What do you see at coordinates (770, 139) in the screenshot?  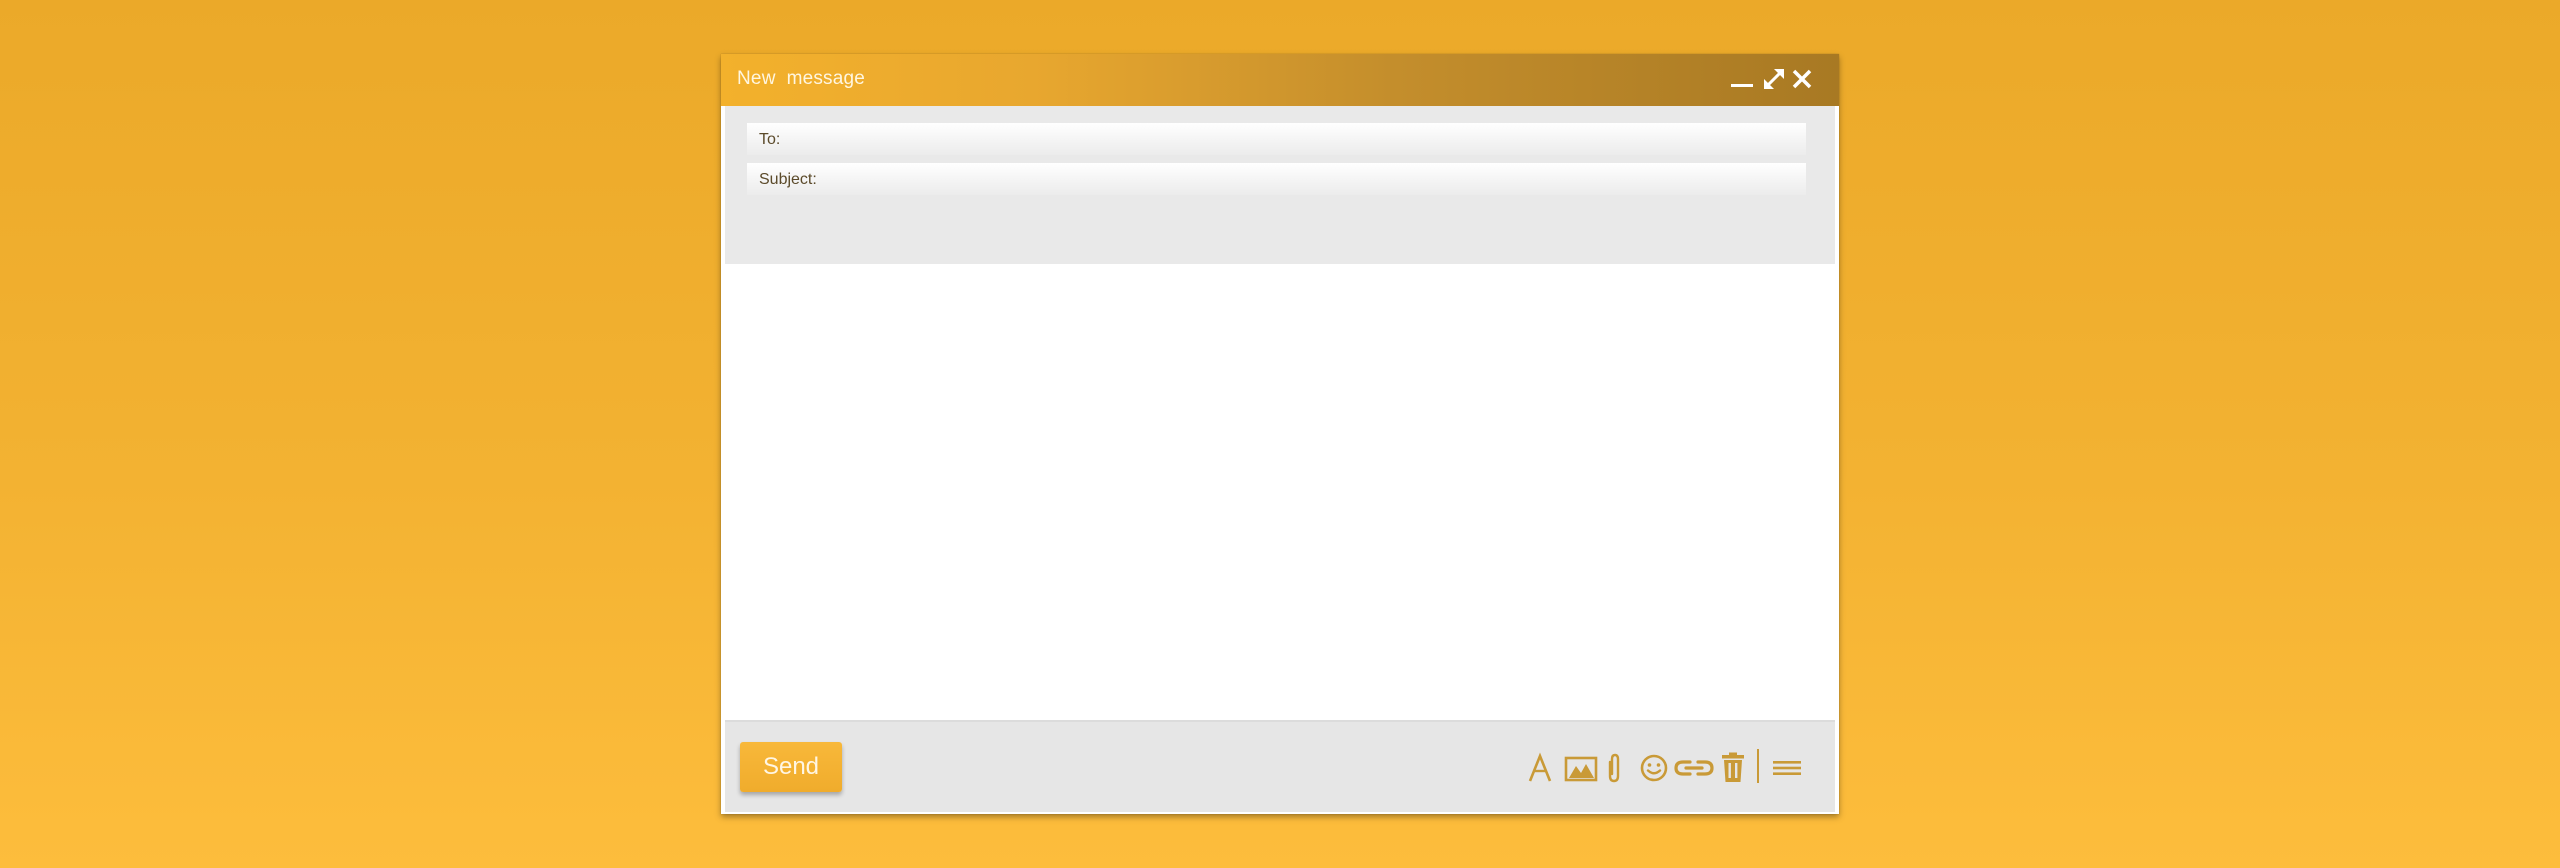 I see `to-label: To:` at bounding box center [770, 139].